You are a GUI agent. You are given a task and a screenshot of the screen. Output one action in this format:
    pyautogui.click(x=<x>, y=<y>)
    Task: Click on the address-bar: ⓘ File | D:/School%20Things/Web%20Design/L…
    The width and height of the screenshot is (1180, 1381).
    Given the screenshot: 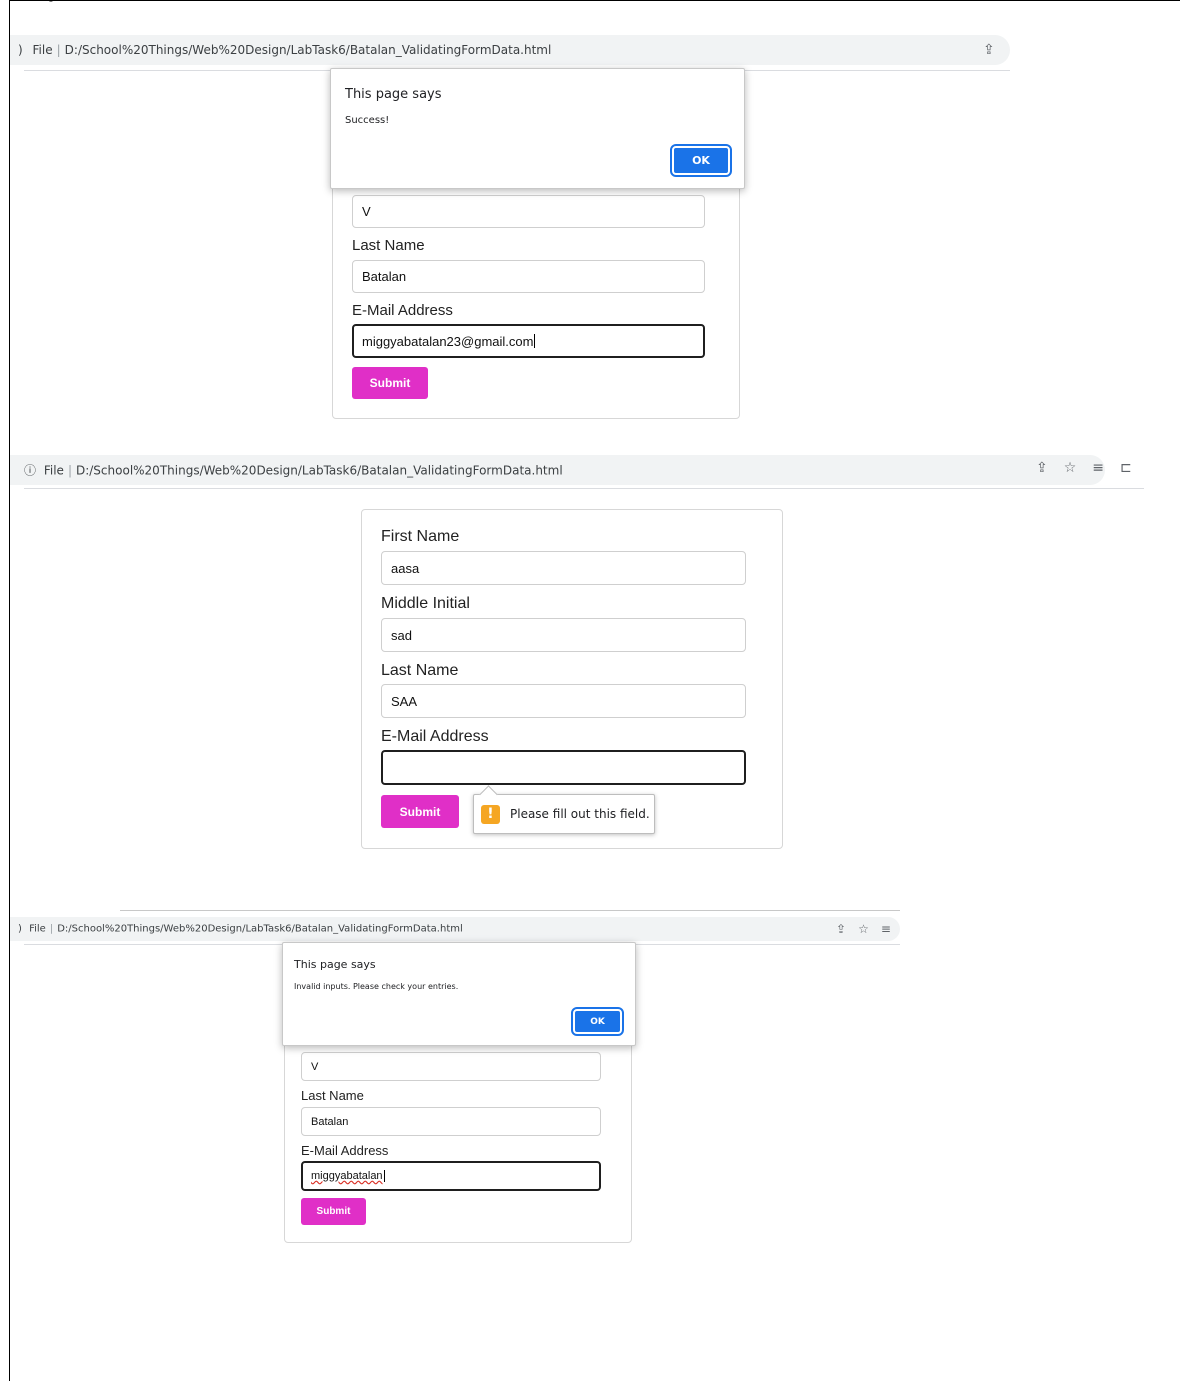 What is the action you would take?
    pyautogui.click(x=557, y=470)
    